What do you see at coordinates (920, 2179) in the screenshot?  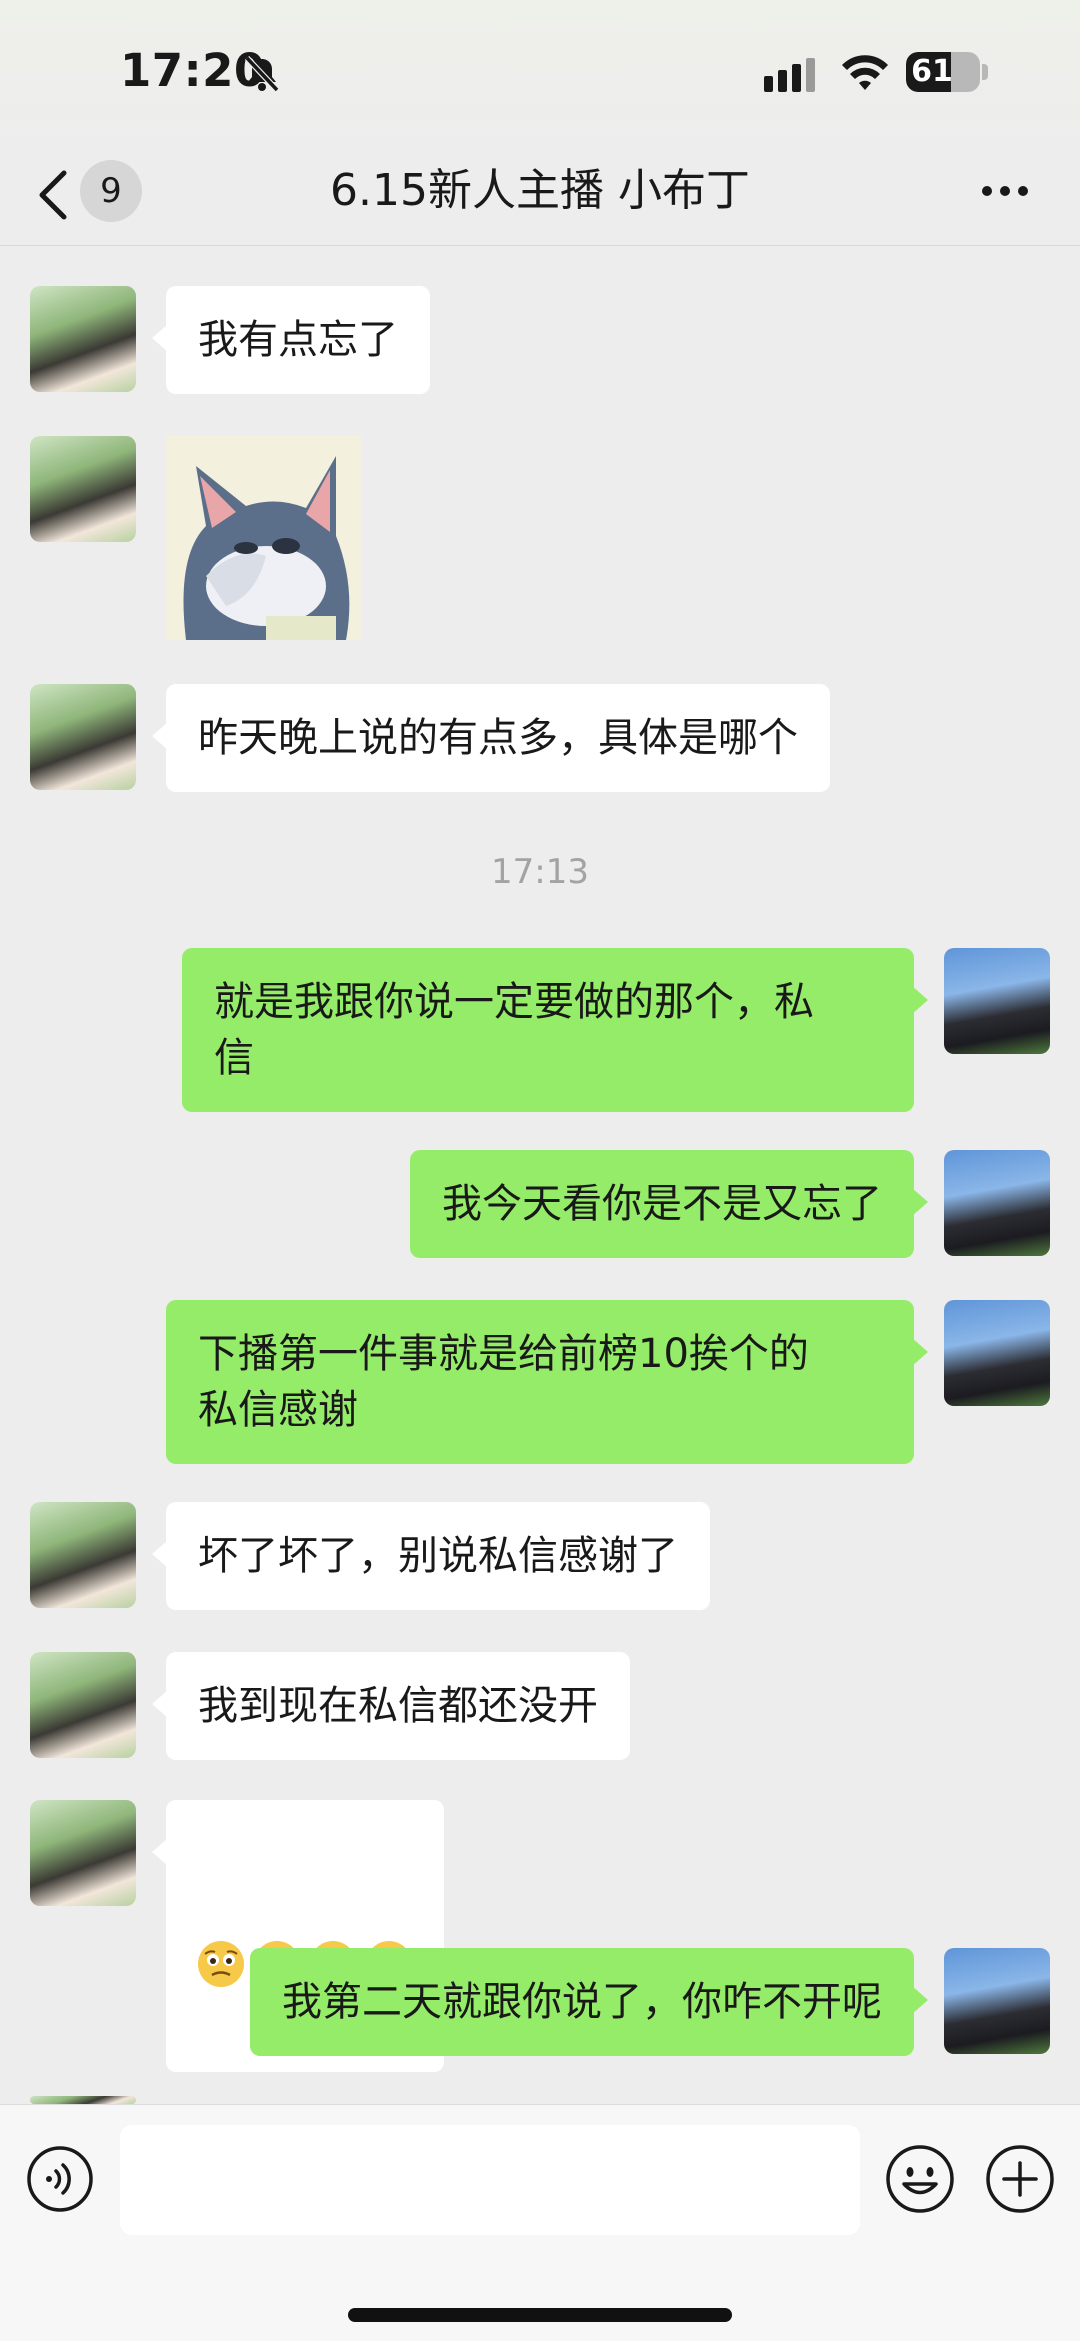 I see `emoji-icon` at bounding box center [920, 2179].